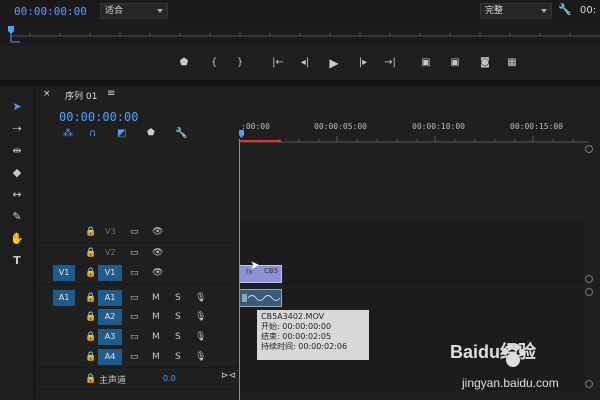  I want to click on snap-icon: ∩, so click(92, 133).